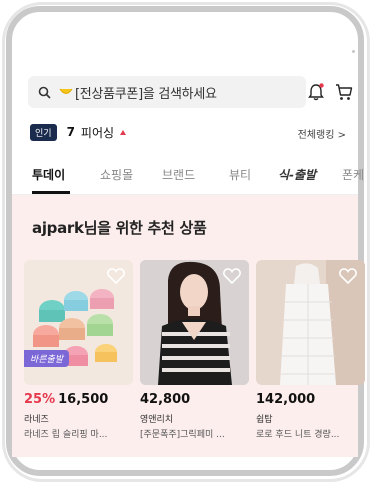  I want to click on tab-beauty: 뷰티, so click(240, 174).